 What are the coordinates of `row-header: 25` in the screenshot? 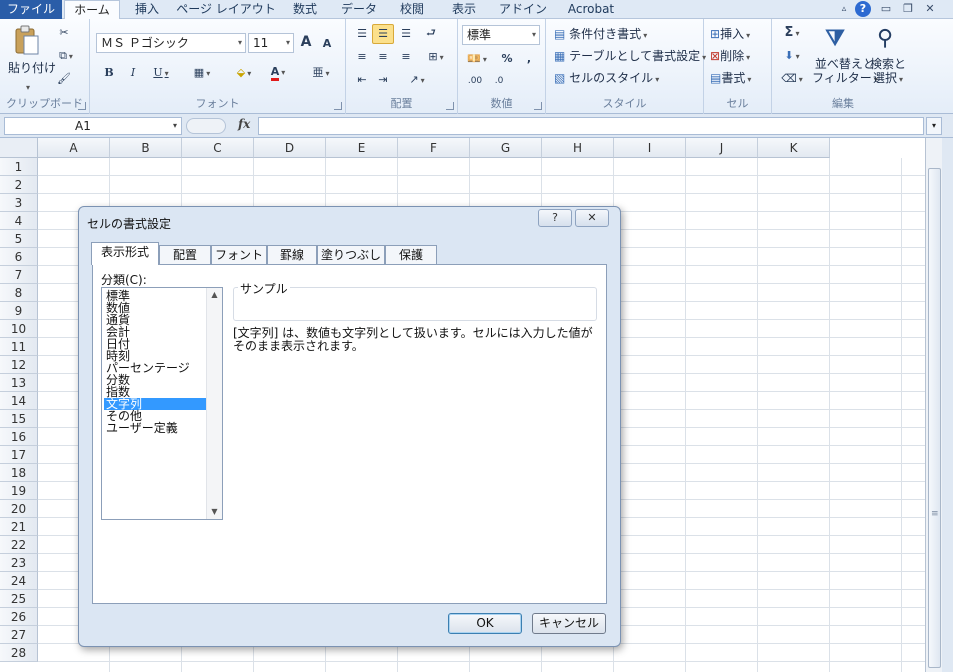 It's located at (19, 599).